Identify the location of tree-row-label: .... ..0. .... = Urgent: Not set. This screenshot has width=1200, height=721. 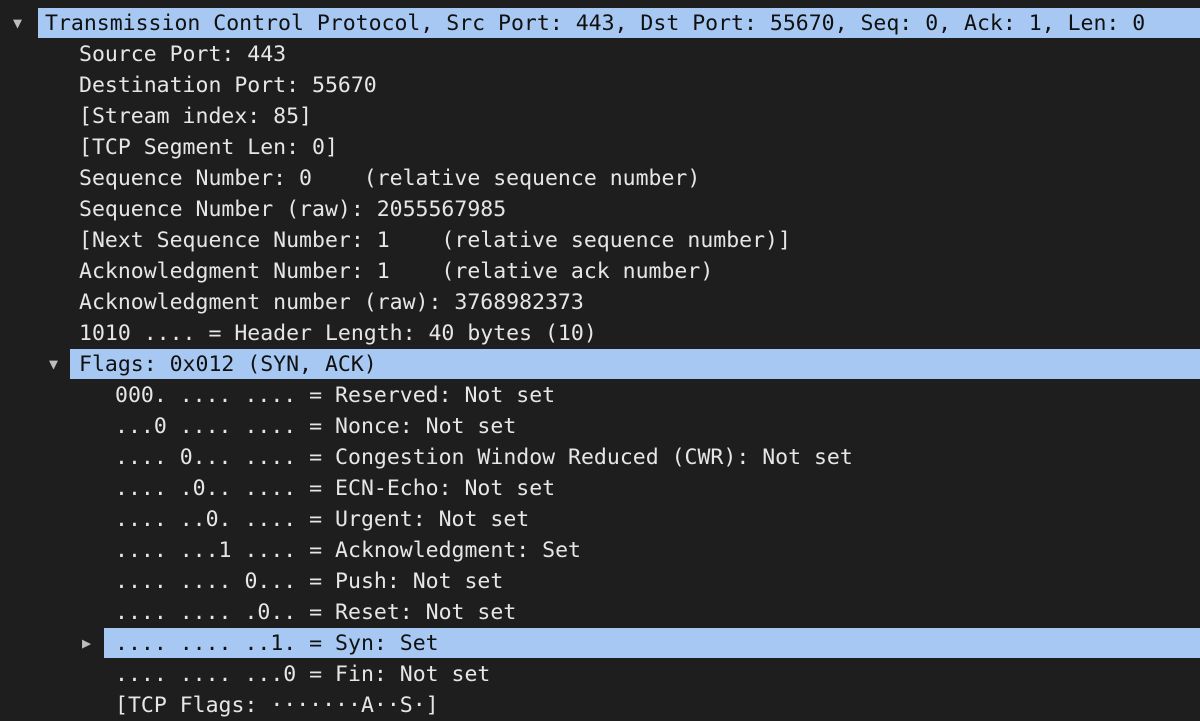
(322, 519).